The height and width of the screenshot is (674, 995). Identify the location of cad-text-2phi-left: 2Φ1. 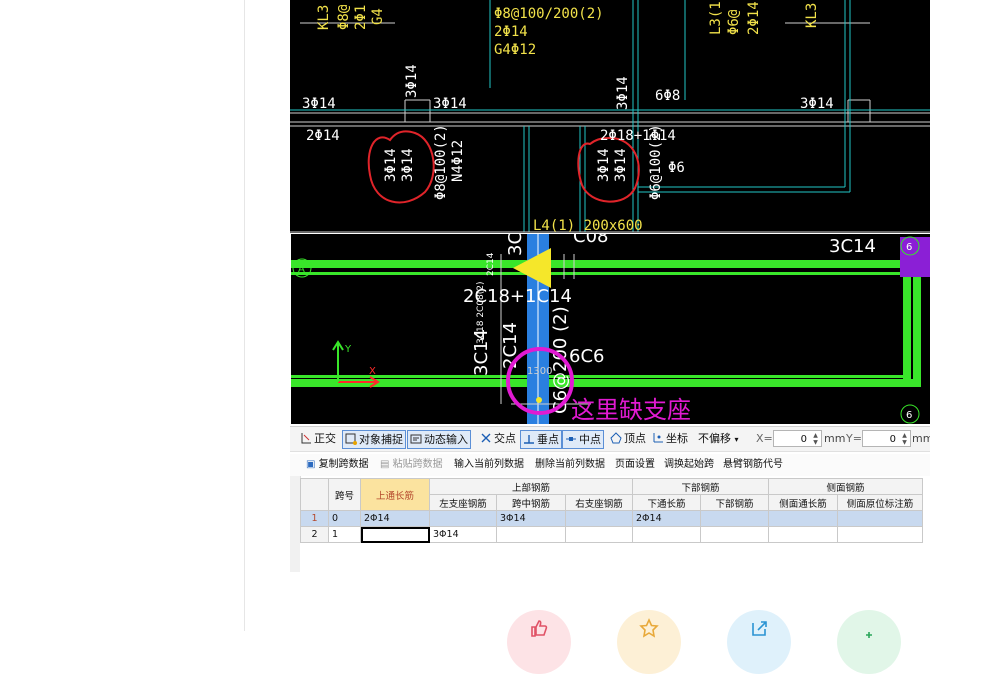
(361, 17).